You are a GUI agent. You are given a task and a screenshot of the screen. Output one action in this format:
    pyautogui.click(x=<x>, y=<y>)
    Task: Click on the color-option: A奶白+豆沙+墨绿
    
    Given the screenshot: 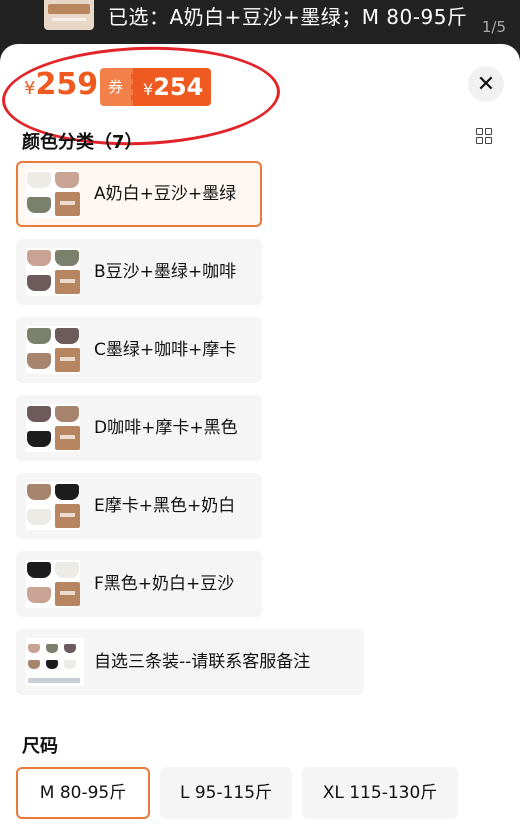 What is the action you would take?
    pyautogui.click(x=139, y=194)
    